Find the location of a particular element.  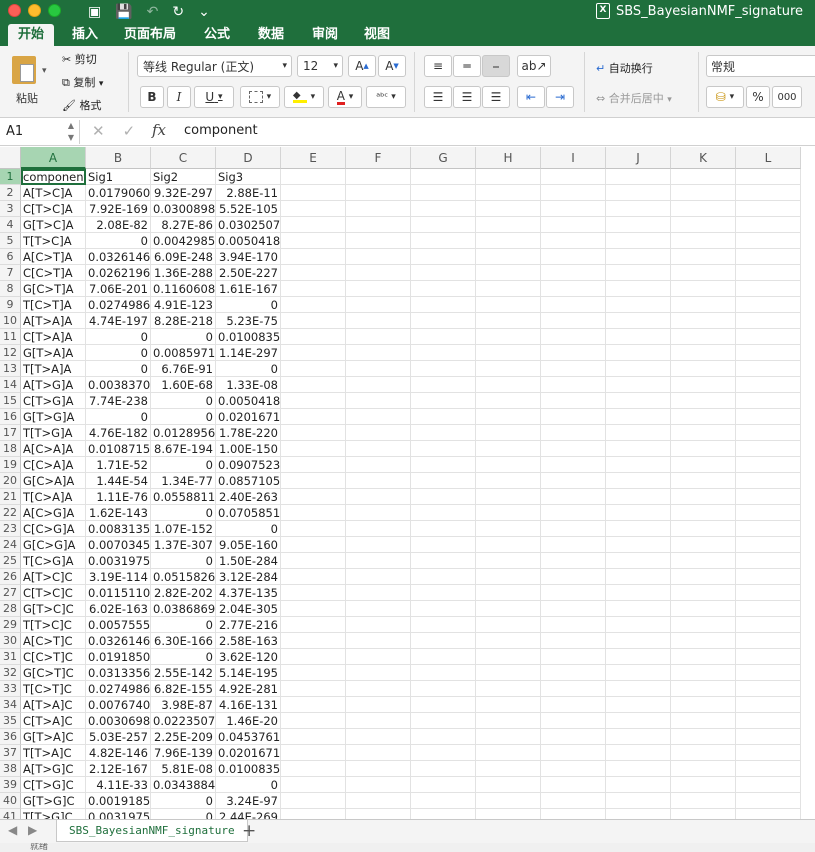

row-header: 29 is located at coordinates (10, 625).